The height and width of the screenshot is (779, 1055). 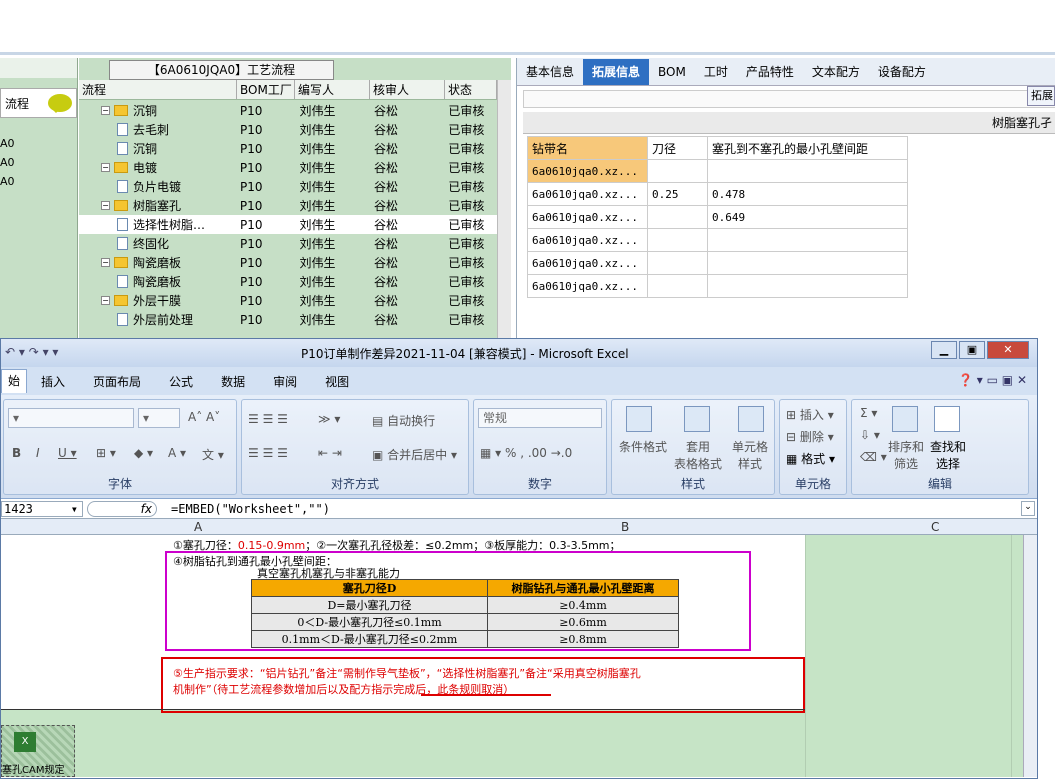 What do you see at coordinates (902, 72) in the screenshot?
I see `detail-tab: 设备配方` at bounding box center [902, 72].